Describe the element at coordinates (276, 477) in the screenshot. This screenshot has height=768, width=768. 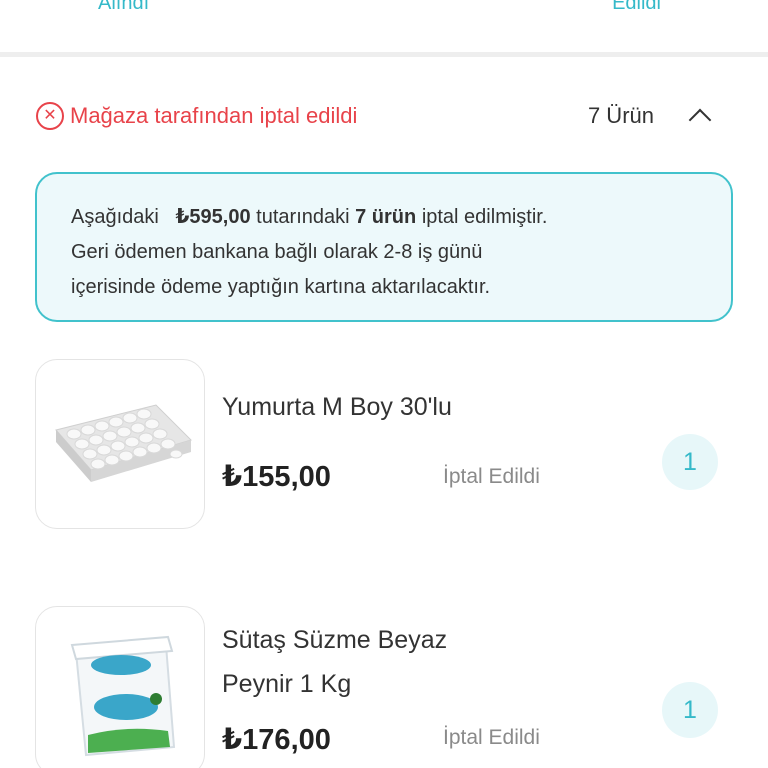
I see `product-price: ₺155,00` at that location.